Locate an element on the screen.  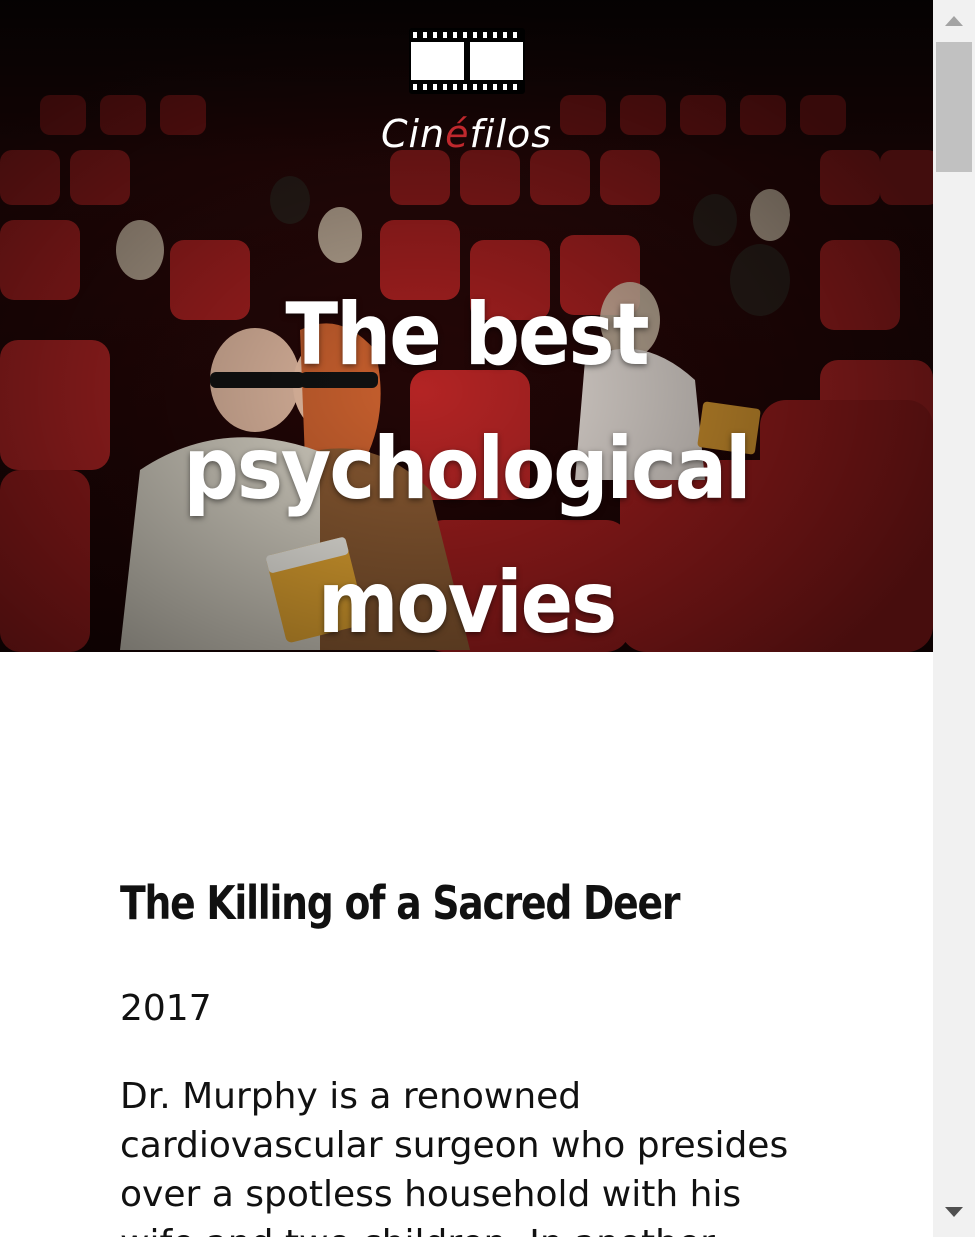
scrollbar-thumb is located at coordinates (954, 107).